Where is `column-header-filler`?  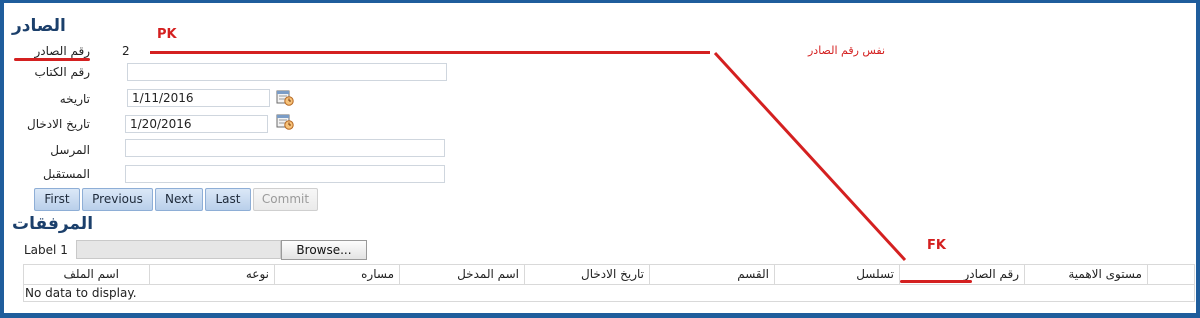 column-header-filler is located at coordinates (1170, 274).